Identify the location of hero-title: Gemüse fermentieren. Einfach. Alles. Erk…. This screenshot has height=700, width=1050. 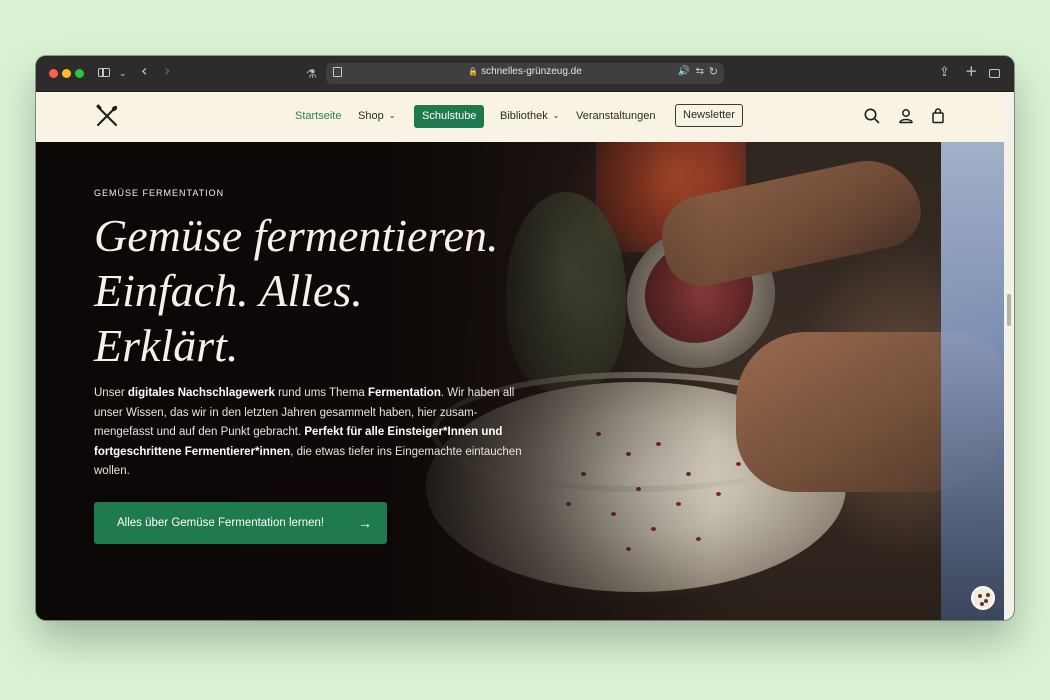
(334, 290).